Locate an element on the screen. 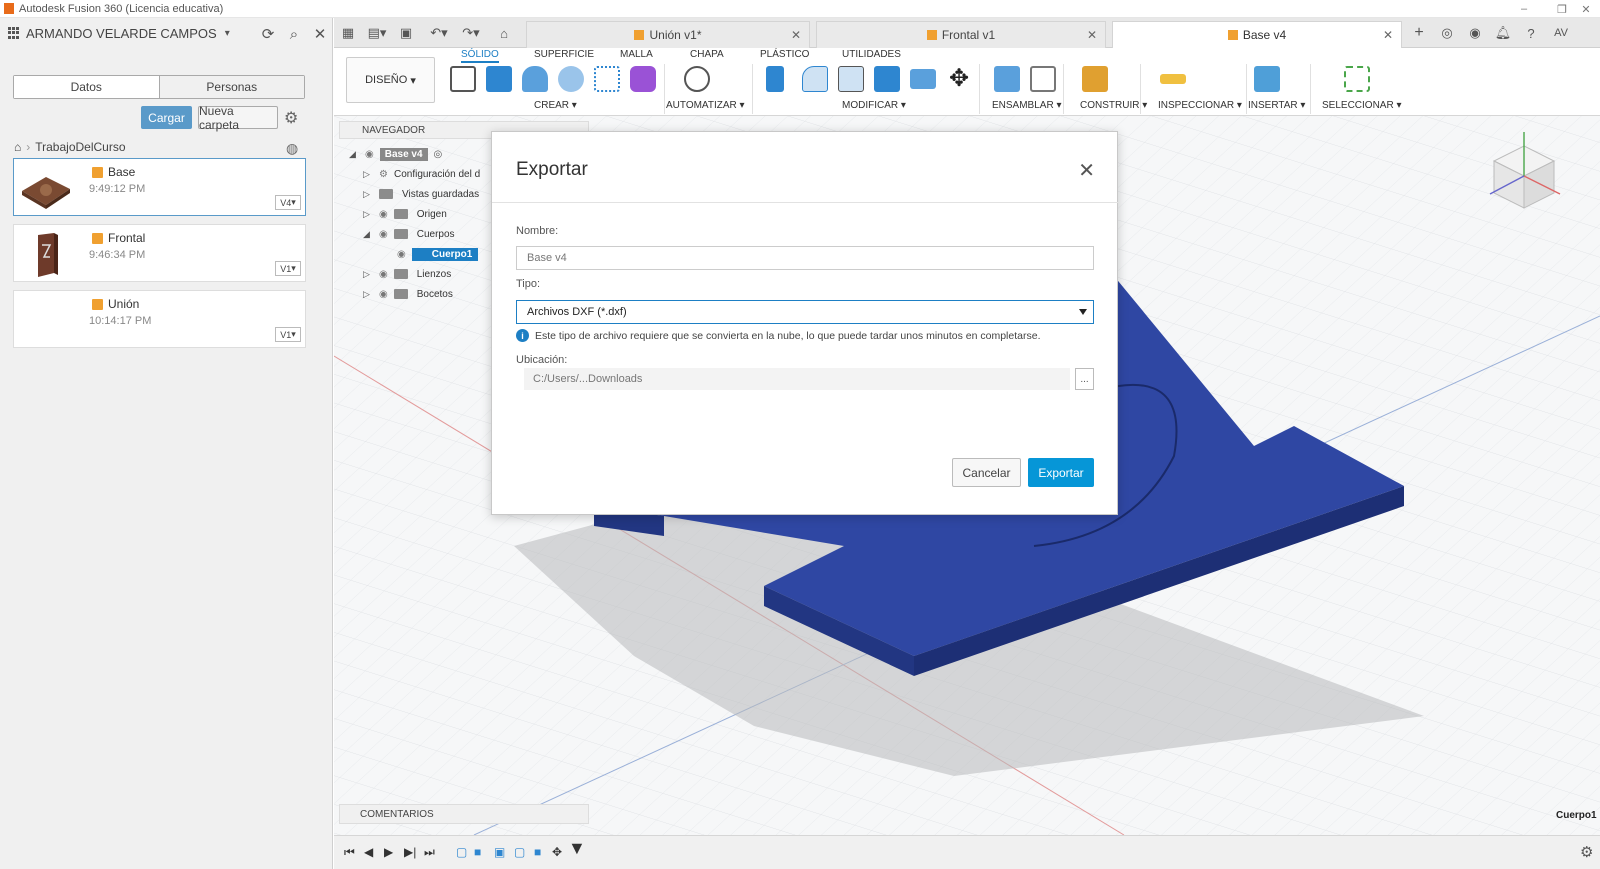 The height and width of the screenshot is (869, 1600). offset-face-icon is located at coordinates (923, 79).